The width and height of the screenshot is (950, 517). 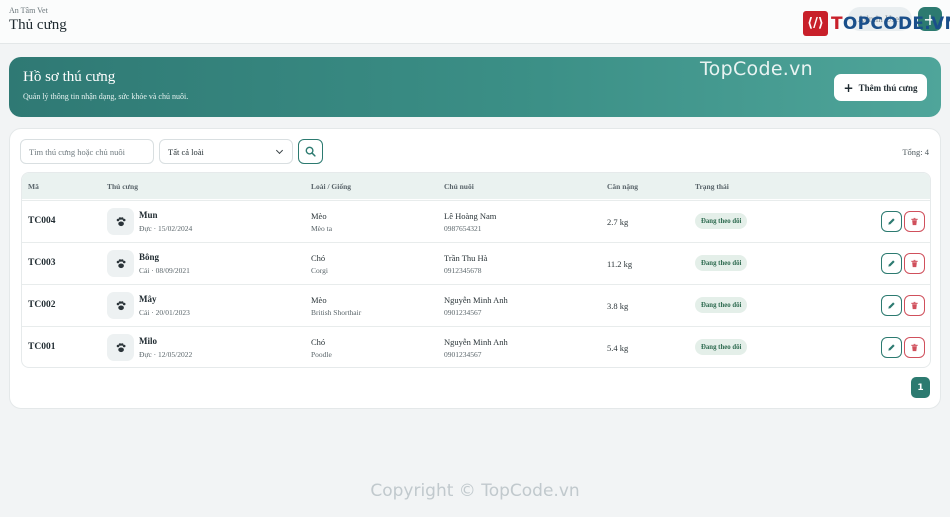 What do you see at coordinates (38, 25) in the screenshot?
I see `page-title: Thủ cưng` at bounding box center [38, 25].